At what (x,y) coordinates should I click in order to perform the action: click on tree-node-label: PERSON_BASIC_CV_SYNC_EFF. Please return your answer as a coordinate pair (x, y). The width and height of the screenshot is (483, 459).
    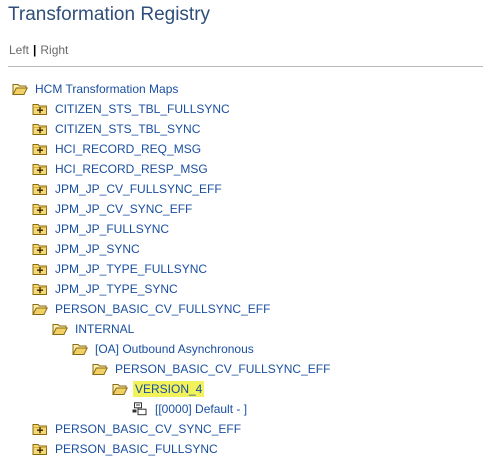
    Looking at the image, I should click on (148, 429).